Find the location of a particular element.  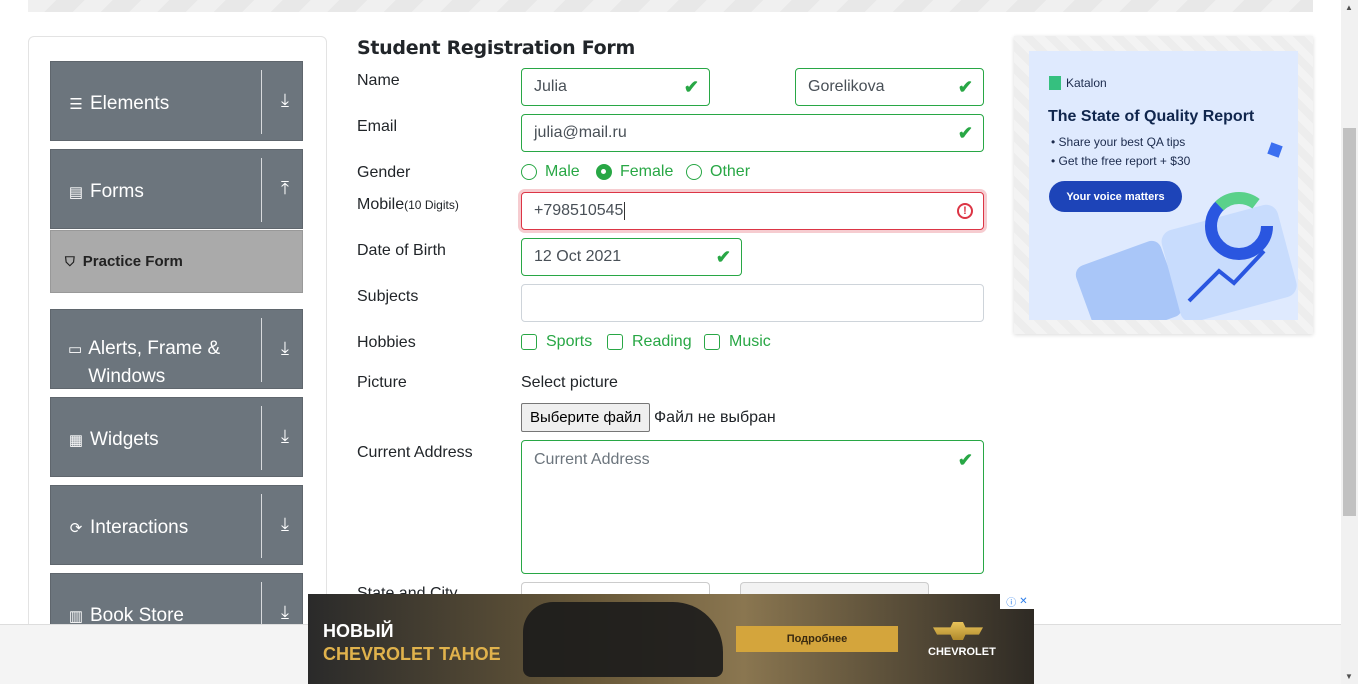

group-label: Widgets is located at coordinates (124, 439).